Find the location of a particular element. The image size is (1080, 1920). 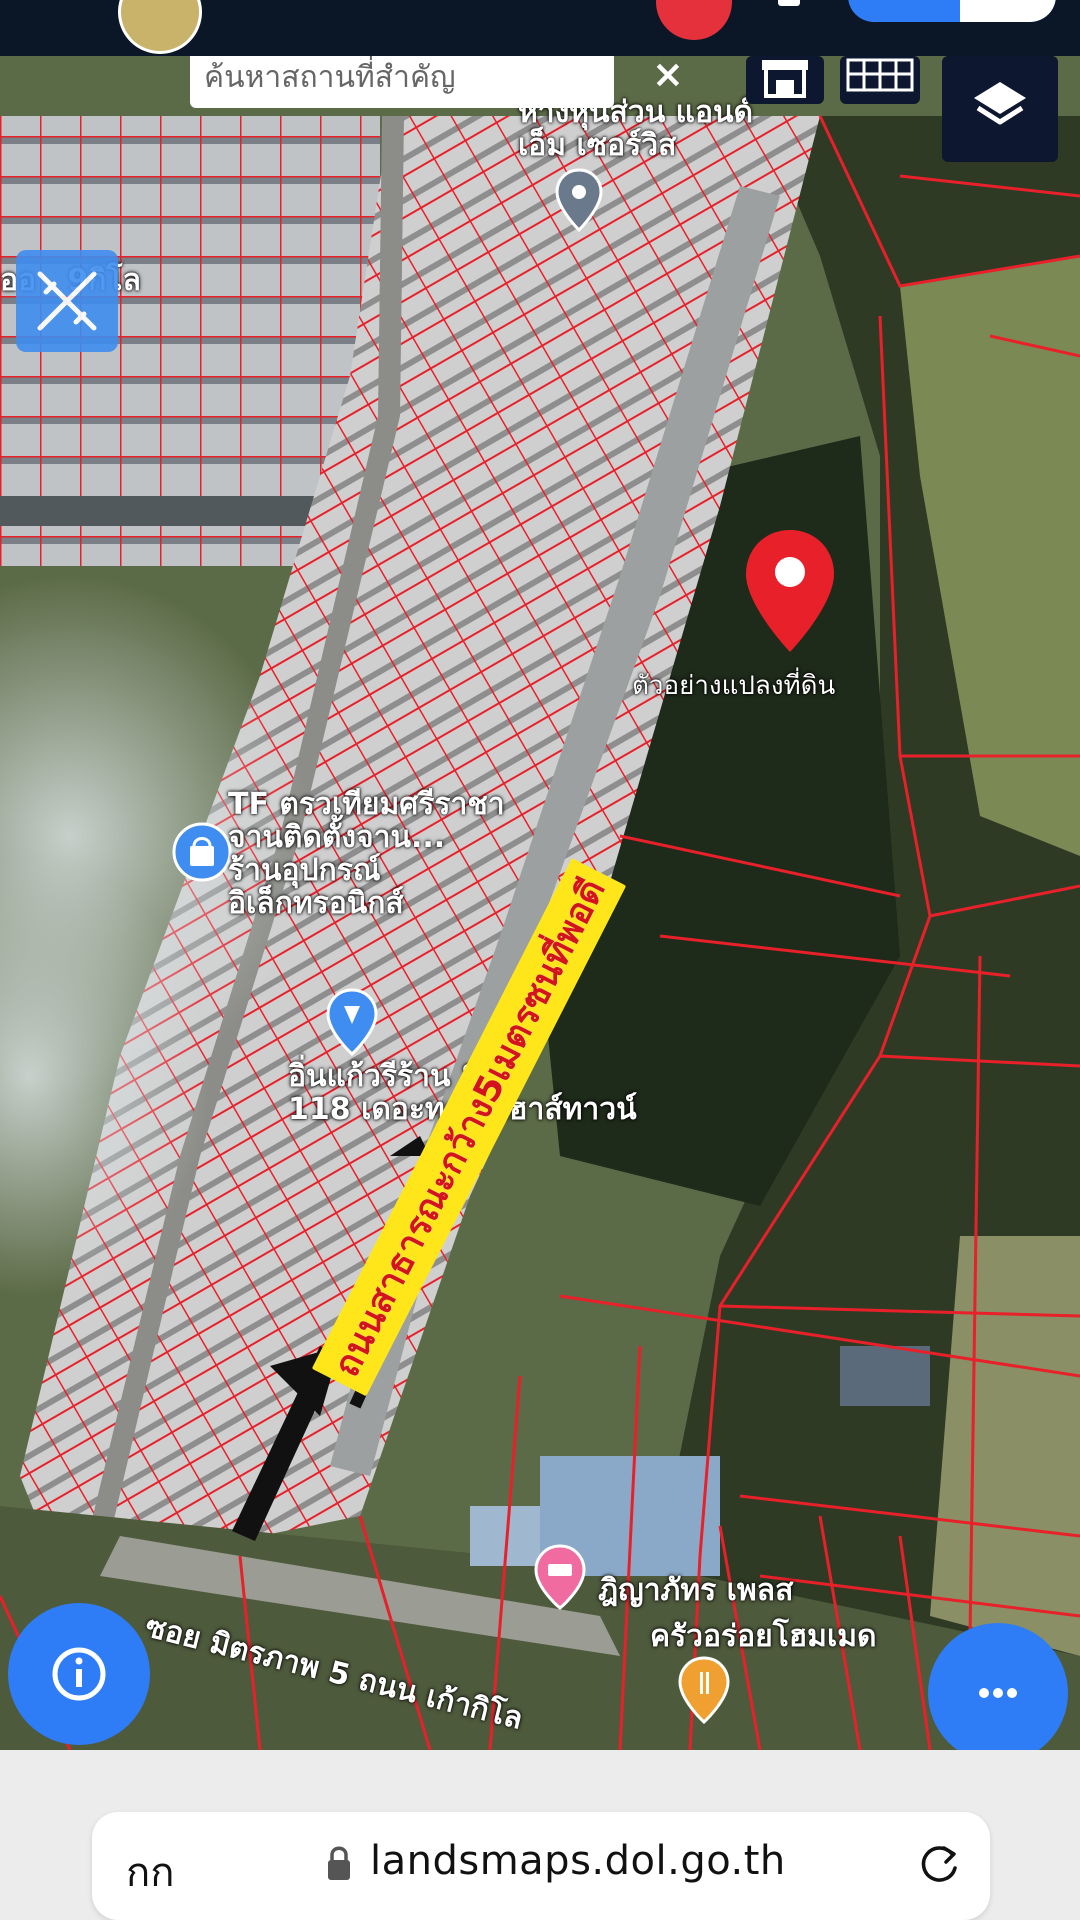

more-icon is located at coordinates (998, 1693).